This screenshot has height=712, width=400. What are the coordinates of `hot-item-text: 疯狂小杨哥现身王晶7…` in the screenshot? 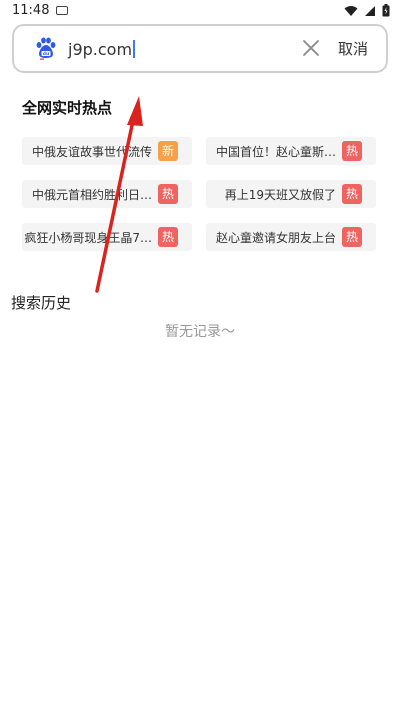 It's located at (88, 238).